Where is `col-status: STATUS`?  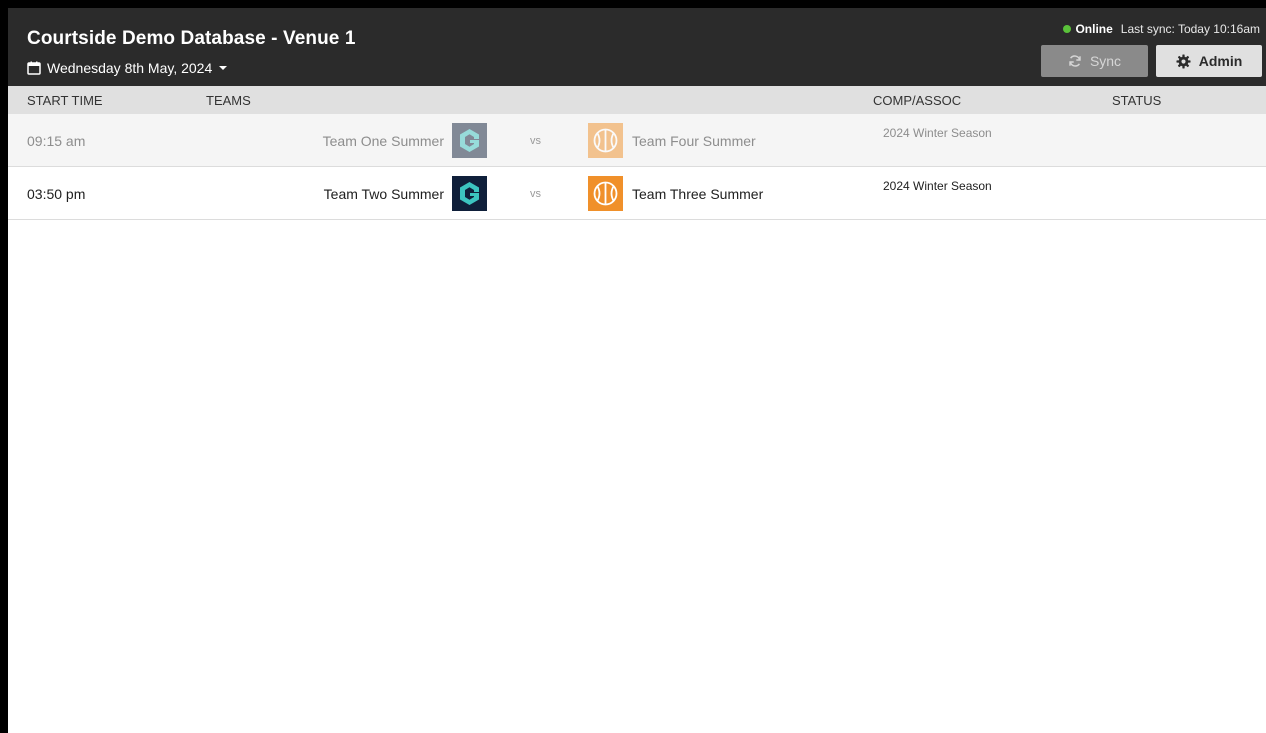
col-status: STATUS is located at coordinates (1136, 100).